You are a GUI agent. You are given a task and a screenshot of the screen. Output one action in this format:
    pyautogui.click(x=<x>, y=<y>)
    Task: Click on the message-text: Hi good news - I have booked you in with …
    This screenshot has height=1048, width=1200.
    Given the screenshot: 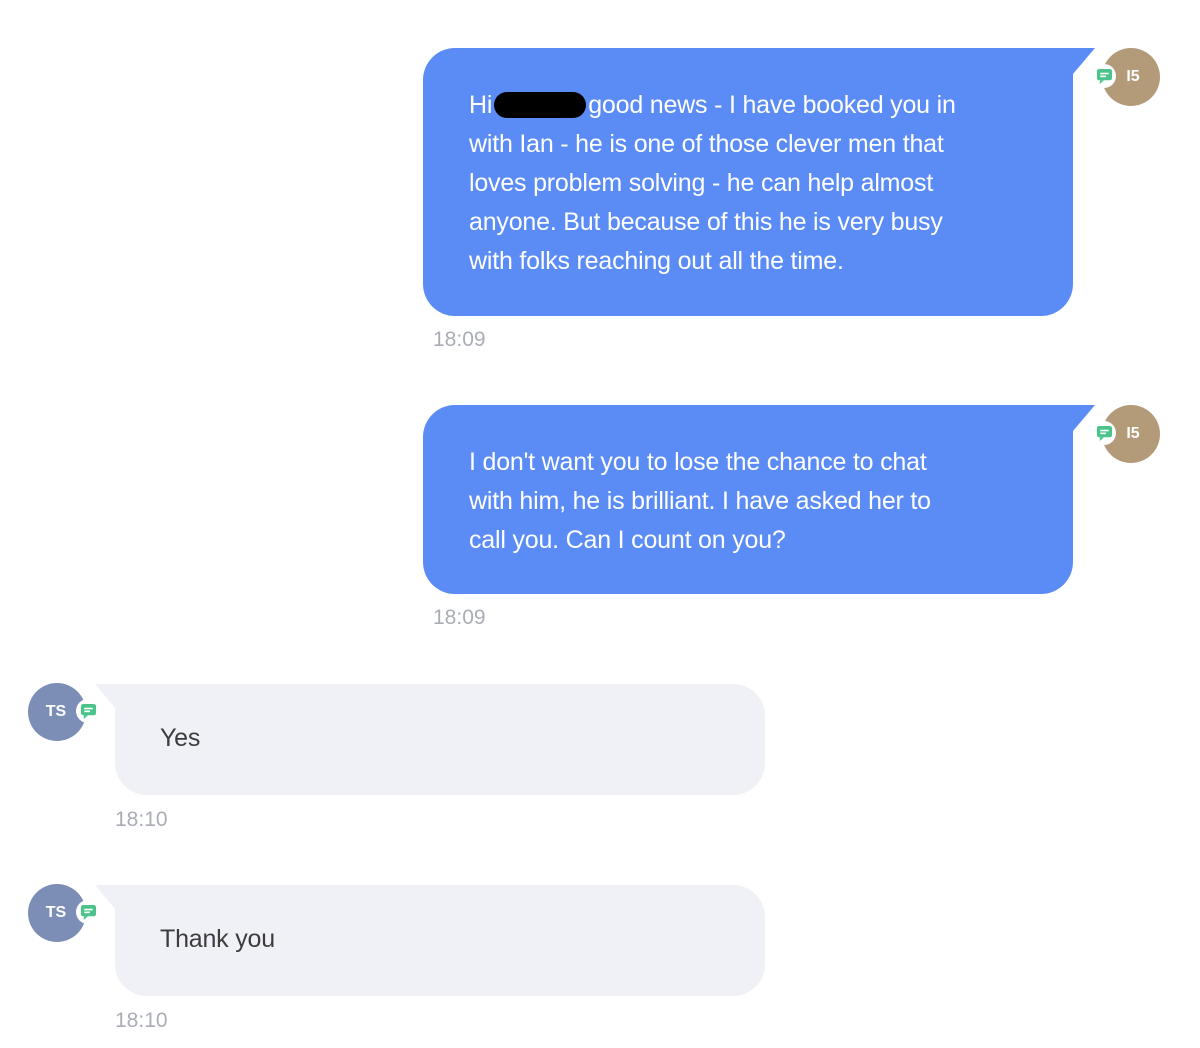 What is the action you would take?
    pyautogui.click(x=761, y=183)
    